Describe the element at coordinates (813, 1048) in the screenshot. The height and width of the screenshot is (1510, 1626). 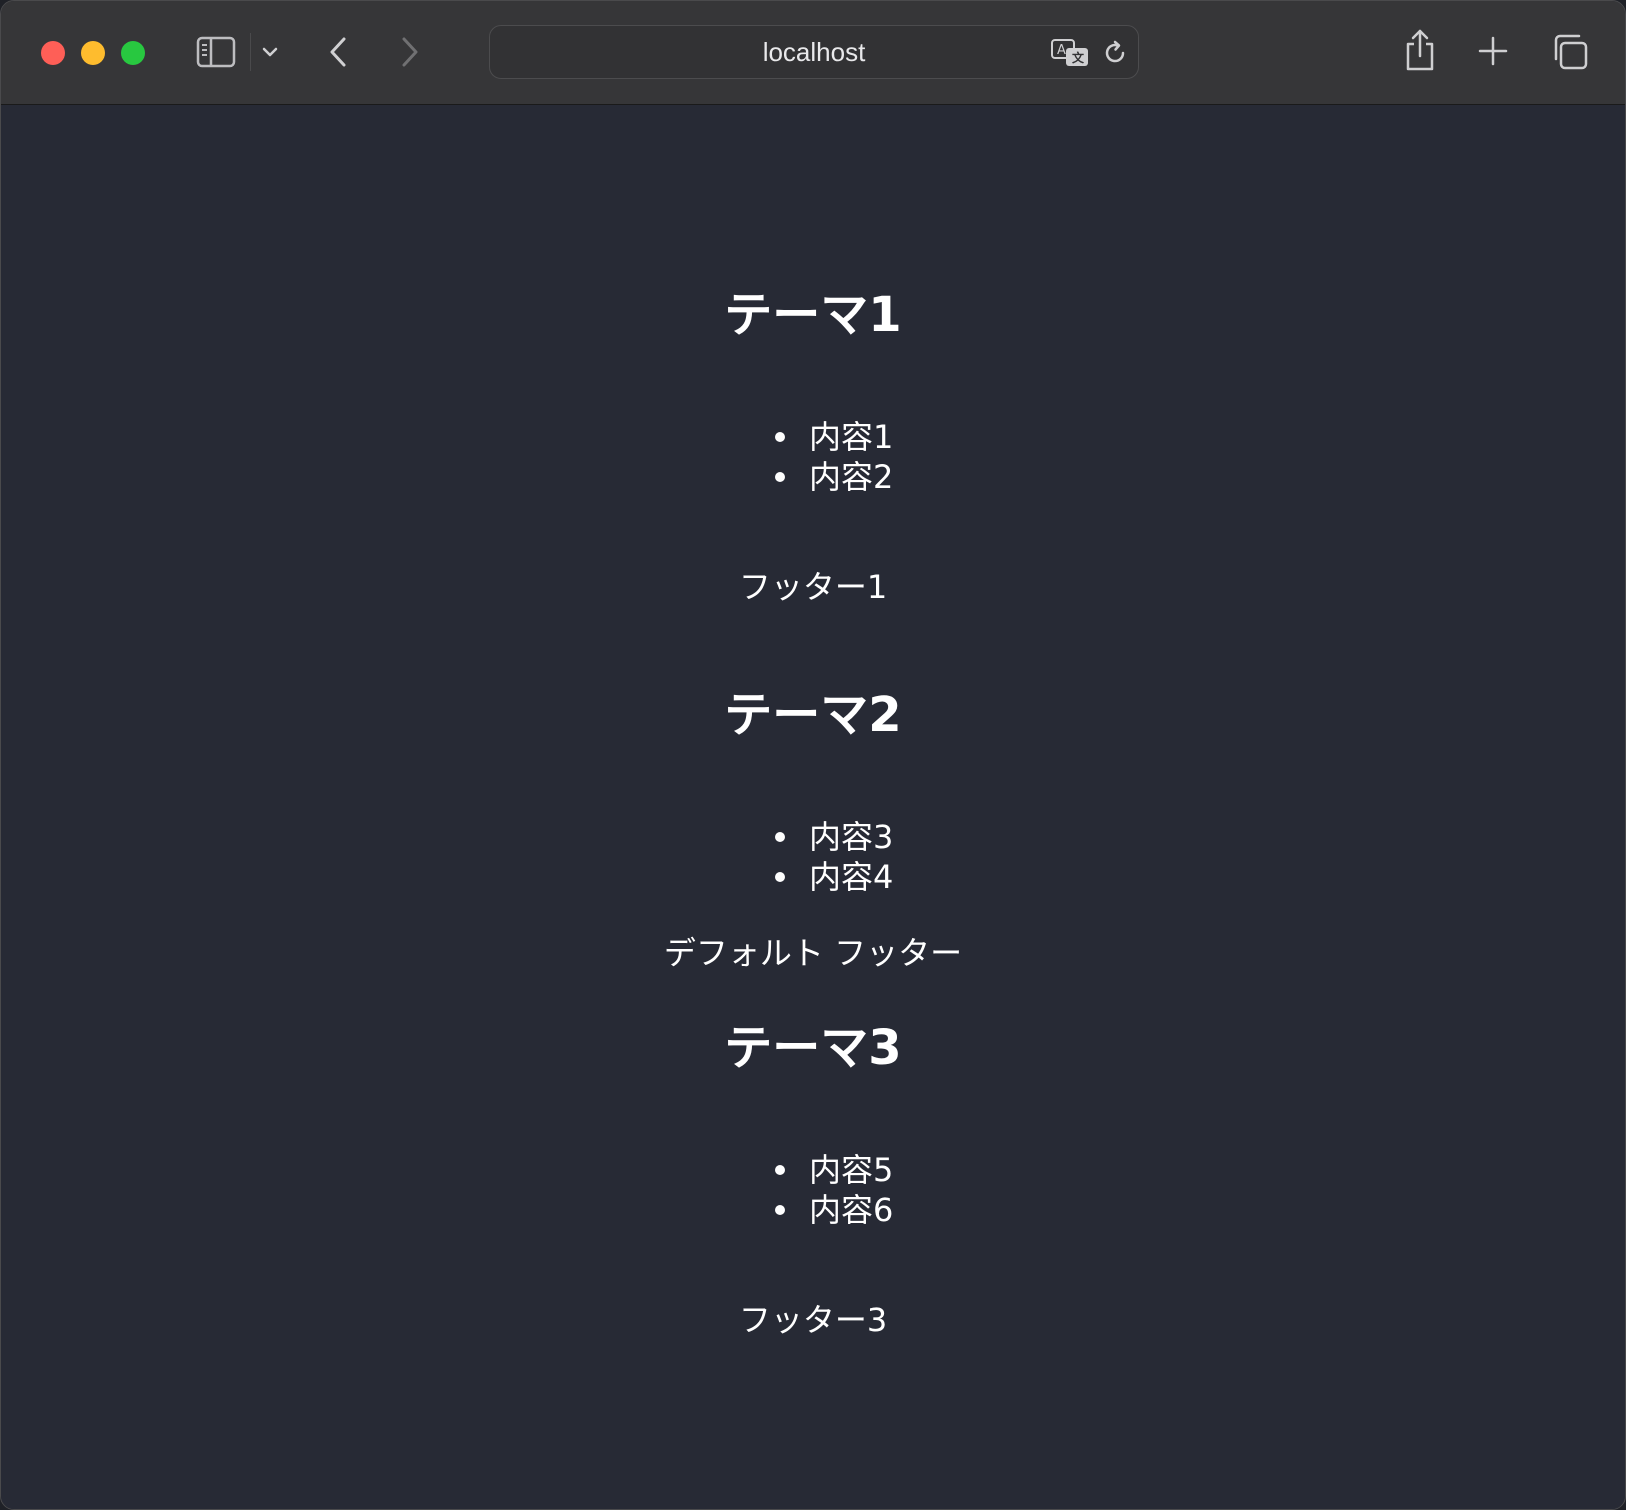
I see `section-title: テーマ3` at that location.